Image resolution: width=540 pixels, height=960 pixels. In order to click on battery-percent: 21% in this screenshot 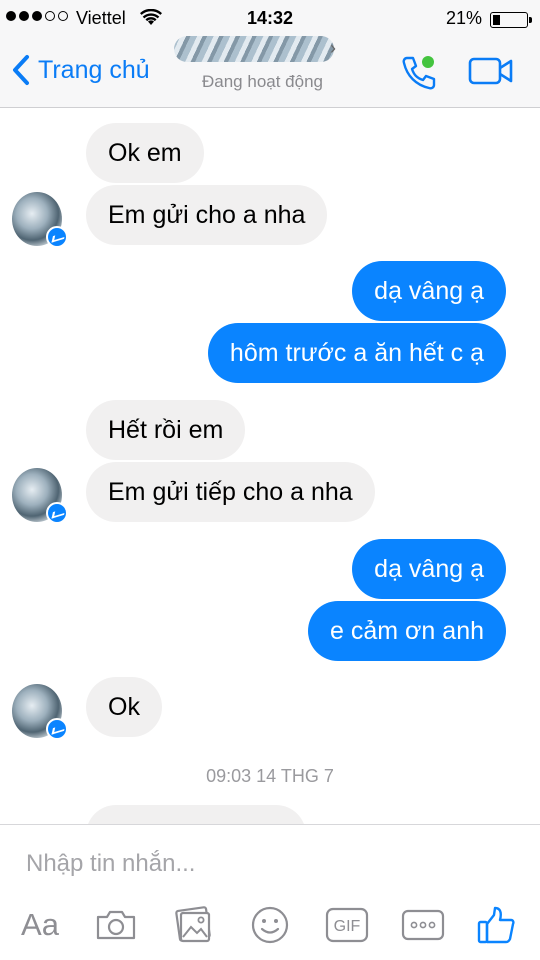, I will do `click(463, 18)`.